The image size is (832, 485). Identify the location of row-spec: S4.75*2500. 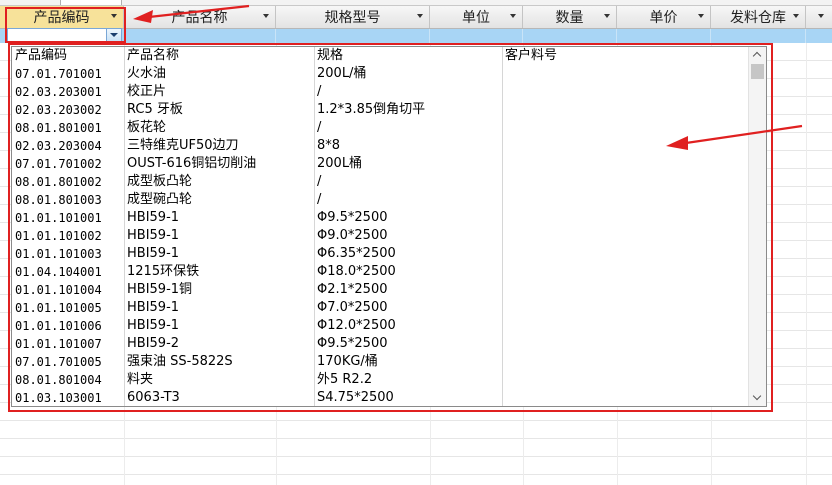
(355, 397).